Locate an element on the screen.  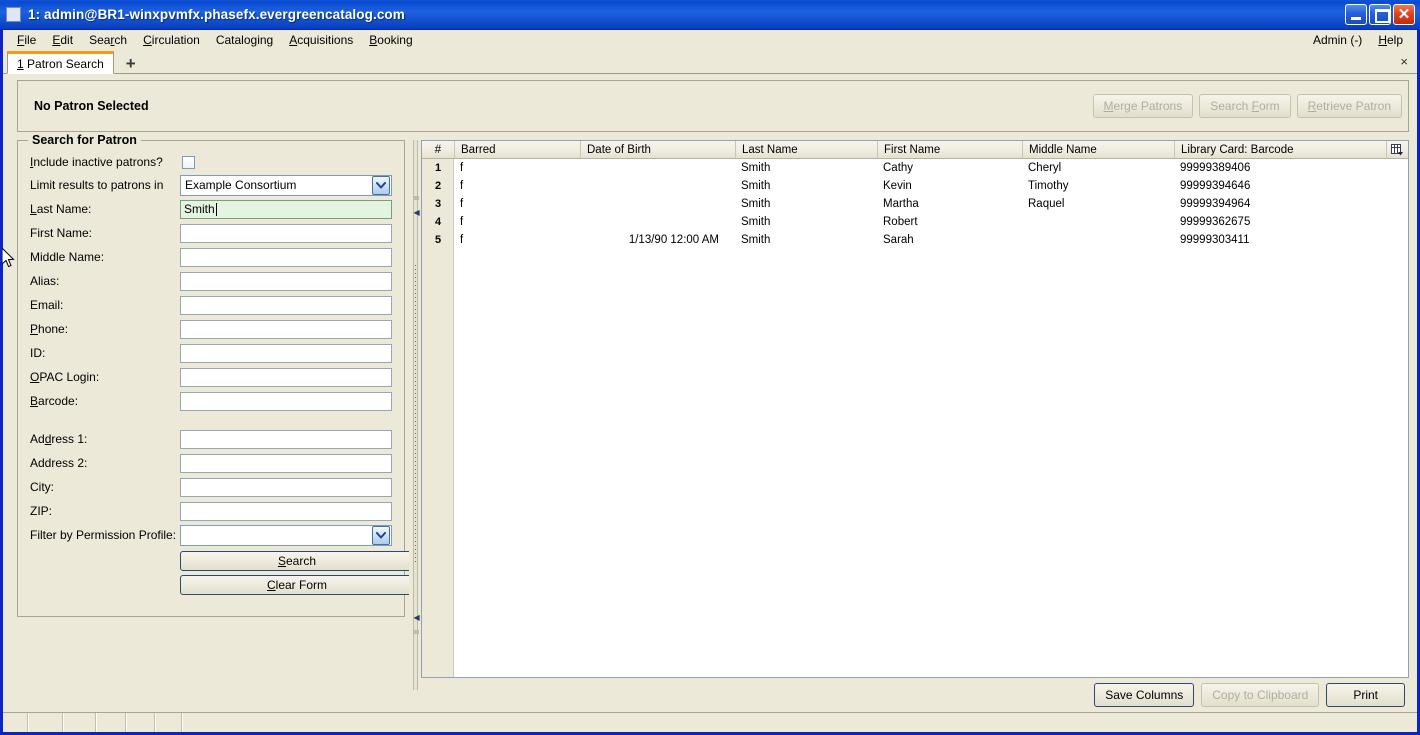
column-header-num: # is located at coordinates (438, 149).